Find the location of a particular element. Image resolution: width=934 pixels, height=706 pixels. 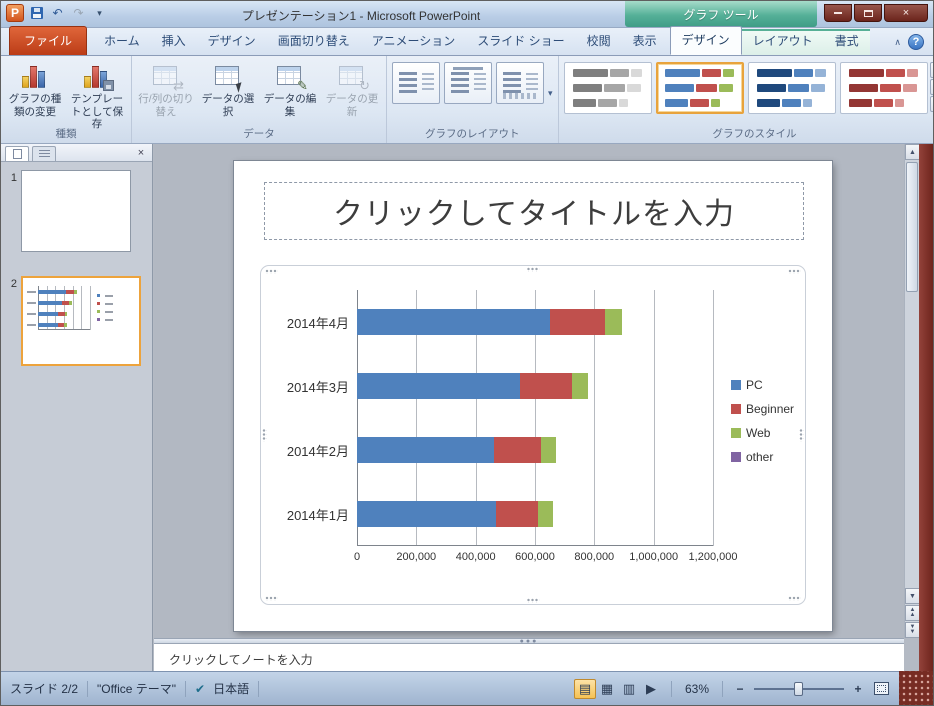

tab-view: 表示 is located at coordinates (645, 41).